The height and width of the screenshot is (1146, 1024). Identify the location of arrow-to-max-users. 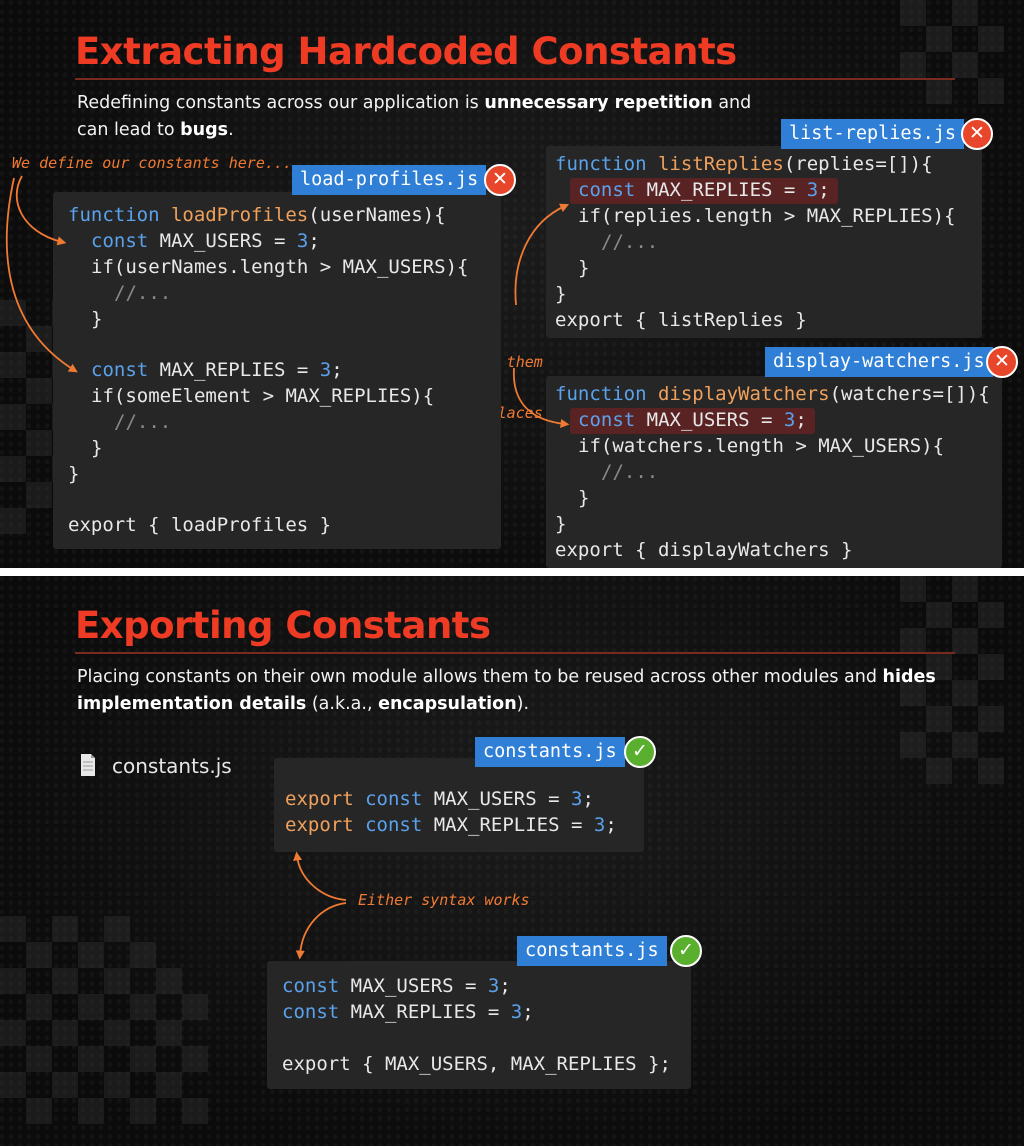
(41, 210).